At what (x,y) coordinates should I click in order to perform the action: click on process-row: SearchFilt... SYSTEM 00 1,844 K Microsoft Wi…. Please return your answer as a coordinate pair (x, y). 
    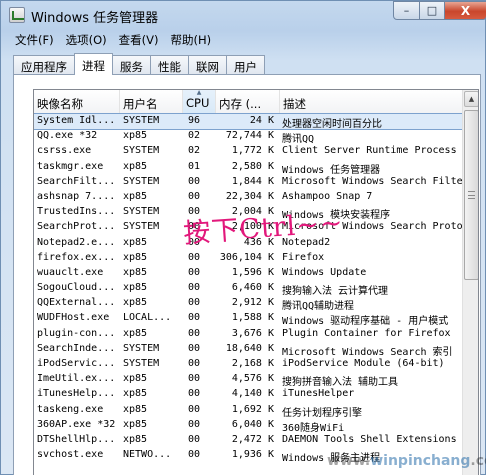
    Looking at the image, I should click on (248, 182).